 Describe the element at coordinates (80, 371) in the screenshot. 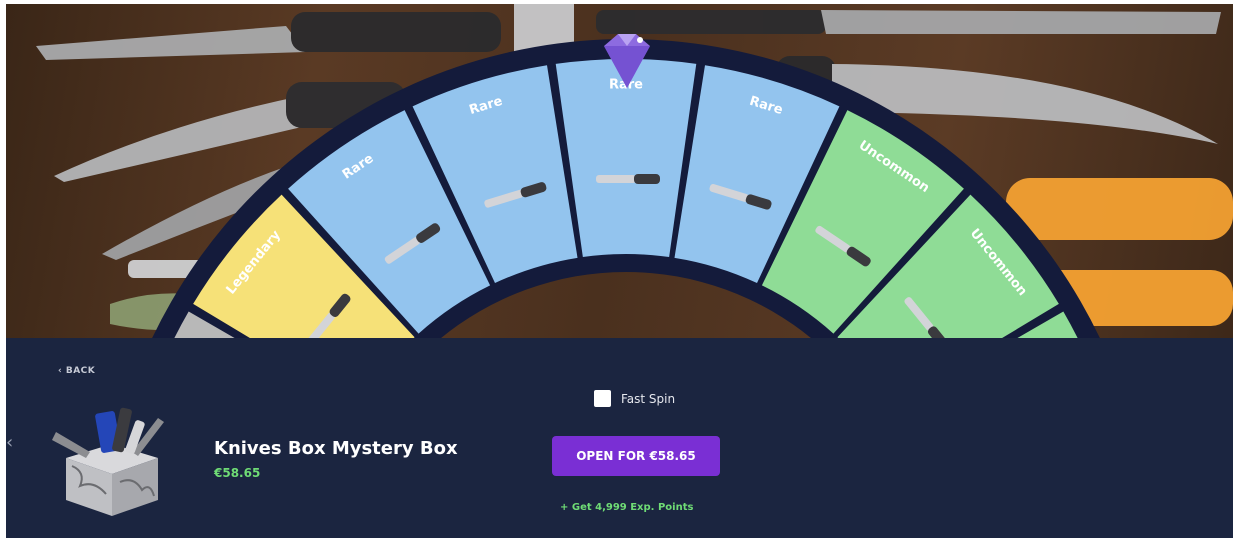

I see `back-label: BACK` at that location.